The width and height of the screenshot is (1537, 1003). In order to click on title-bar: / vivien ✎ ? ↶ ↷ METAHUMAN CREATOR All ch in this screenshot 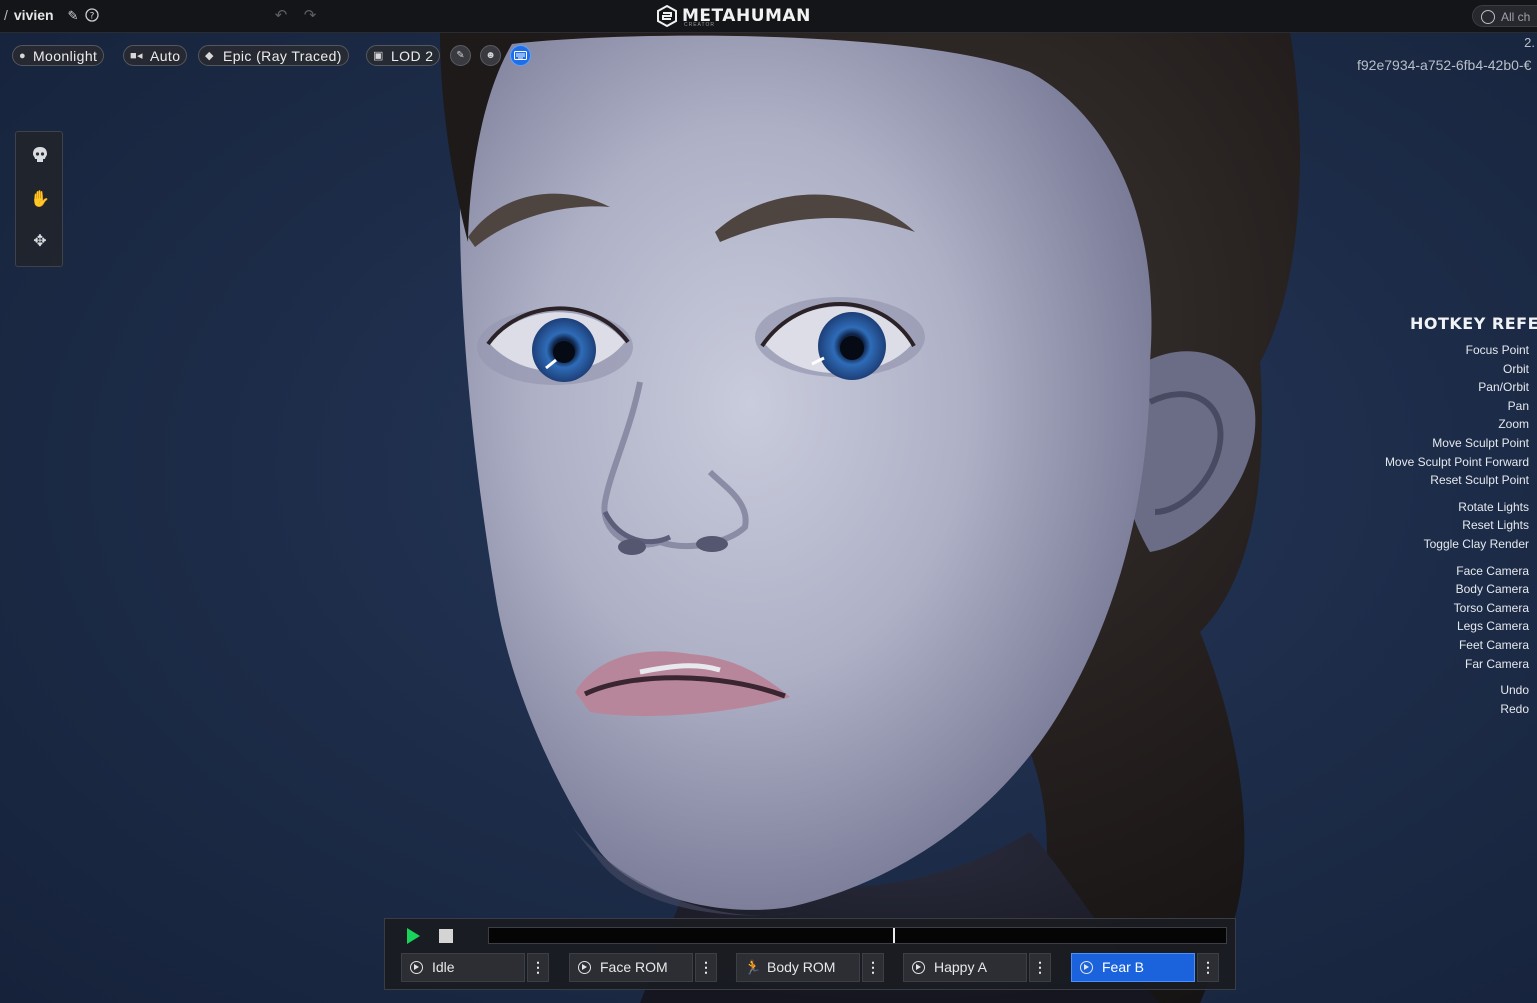, I will do `click(768, 16)`.